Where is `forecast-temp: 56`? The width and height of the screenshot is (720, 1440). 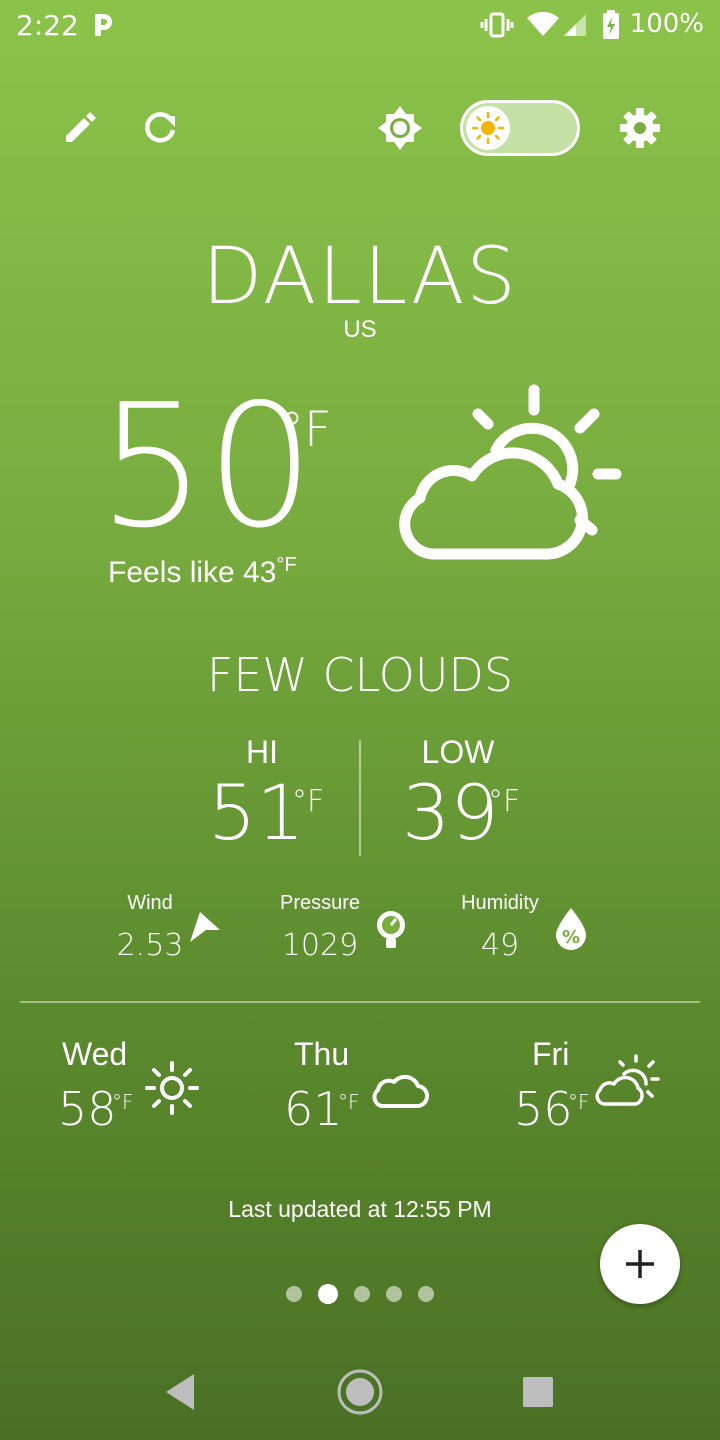
forecast-temp: 56 is located at coordinates (543, 1109).